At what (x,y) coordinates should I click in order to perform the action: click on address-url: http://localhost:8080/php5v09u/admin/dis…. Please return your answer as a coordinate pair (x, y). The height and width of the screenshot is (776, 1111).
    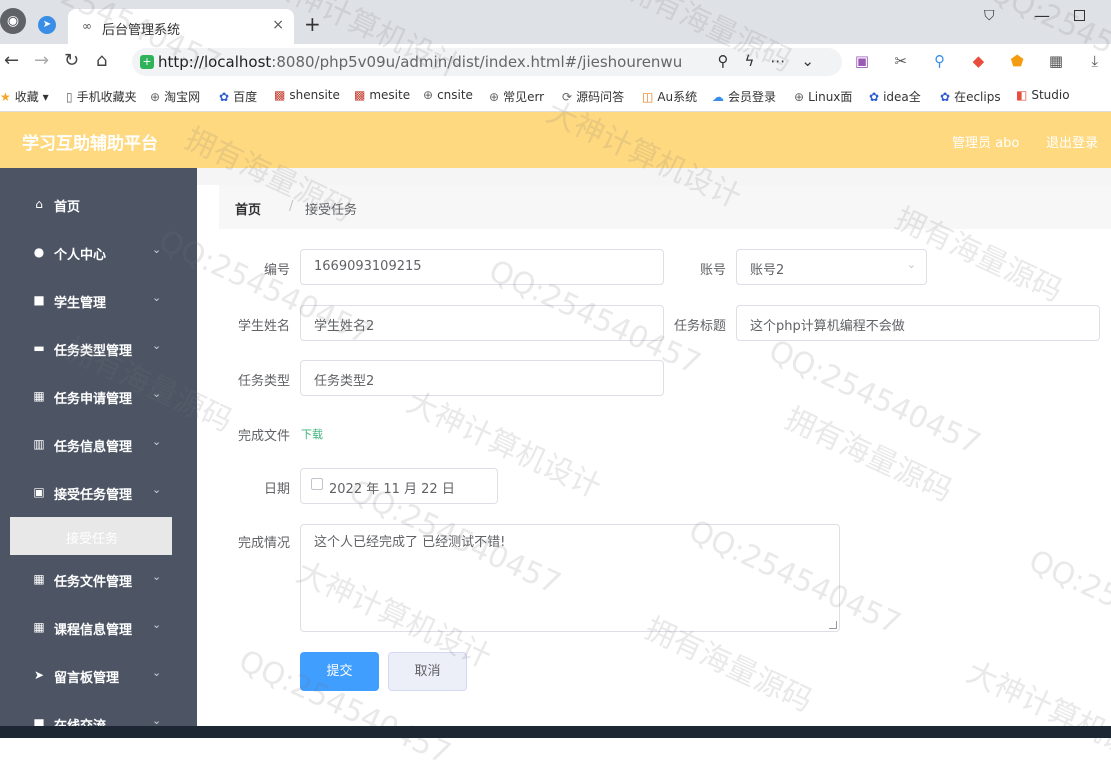
    Looking at the image, I should click on (420, 62).